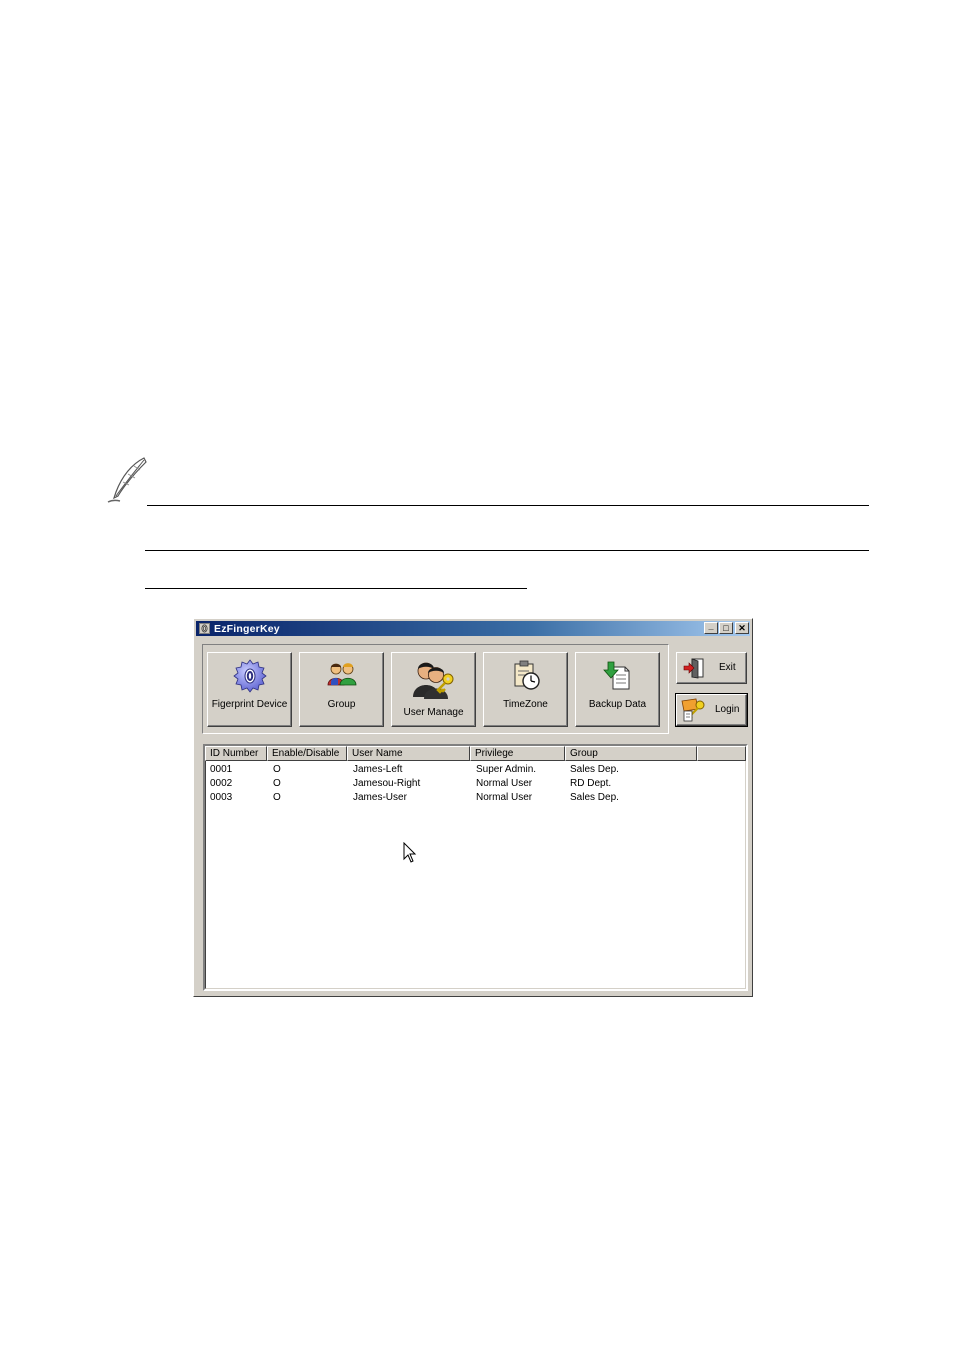  Describe the element at coordinates (249, 704) in the screenshot. I see `fingerprint-device-label: Figerprint Device` at that location.